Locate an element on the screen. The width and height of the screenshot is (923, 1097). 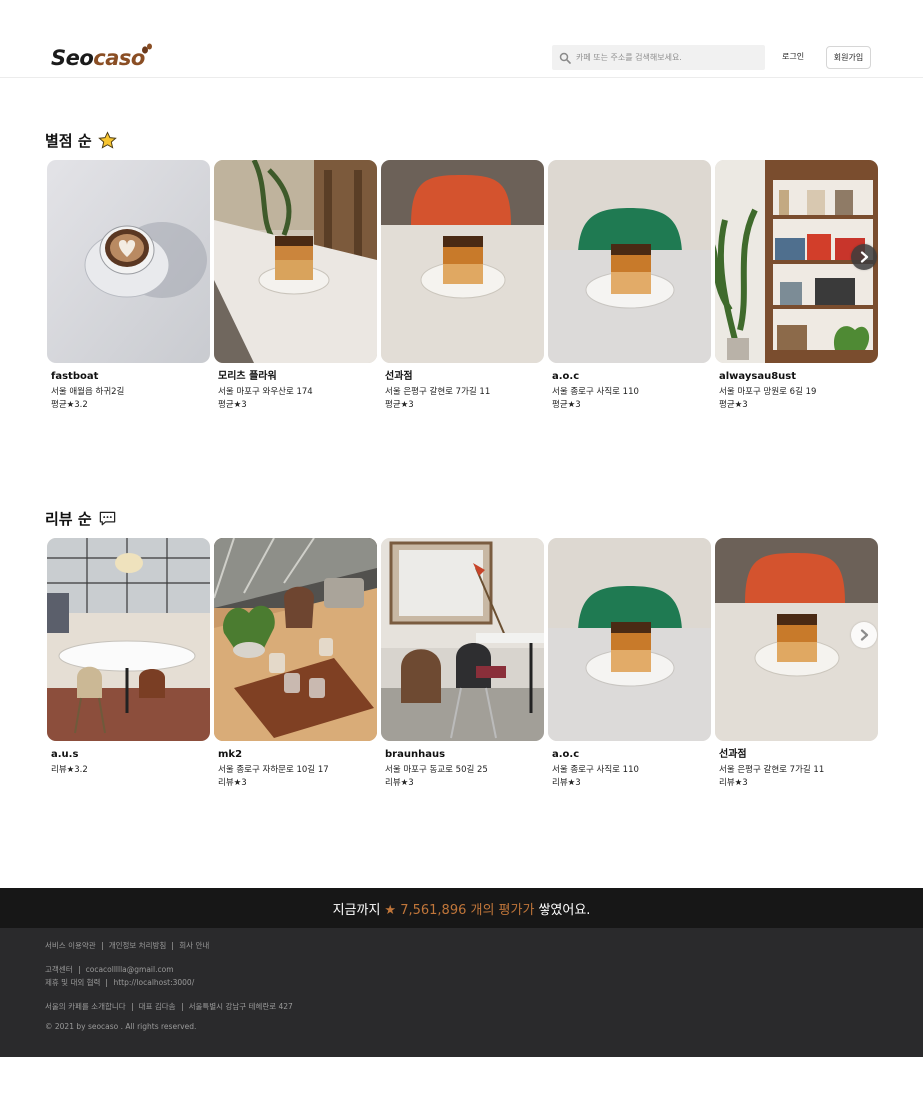
rating-section-title: 별점 순 is located at coordinates (81, 140).